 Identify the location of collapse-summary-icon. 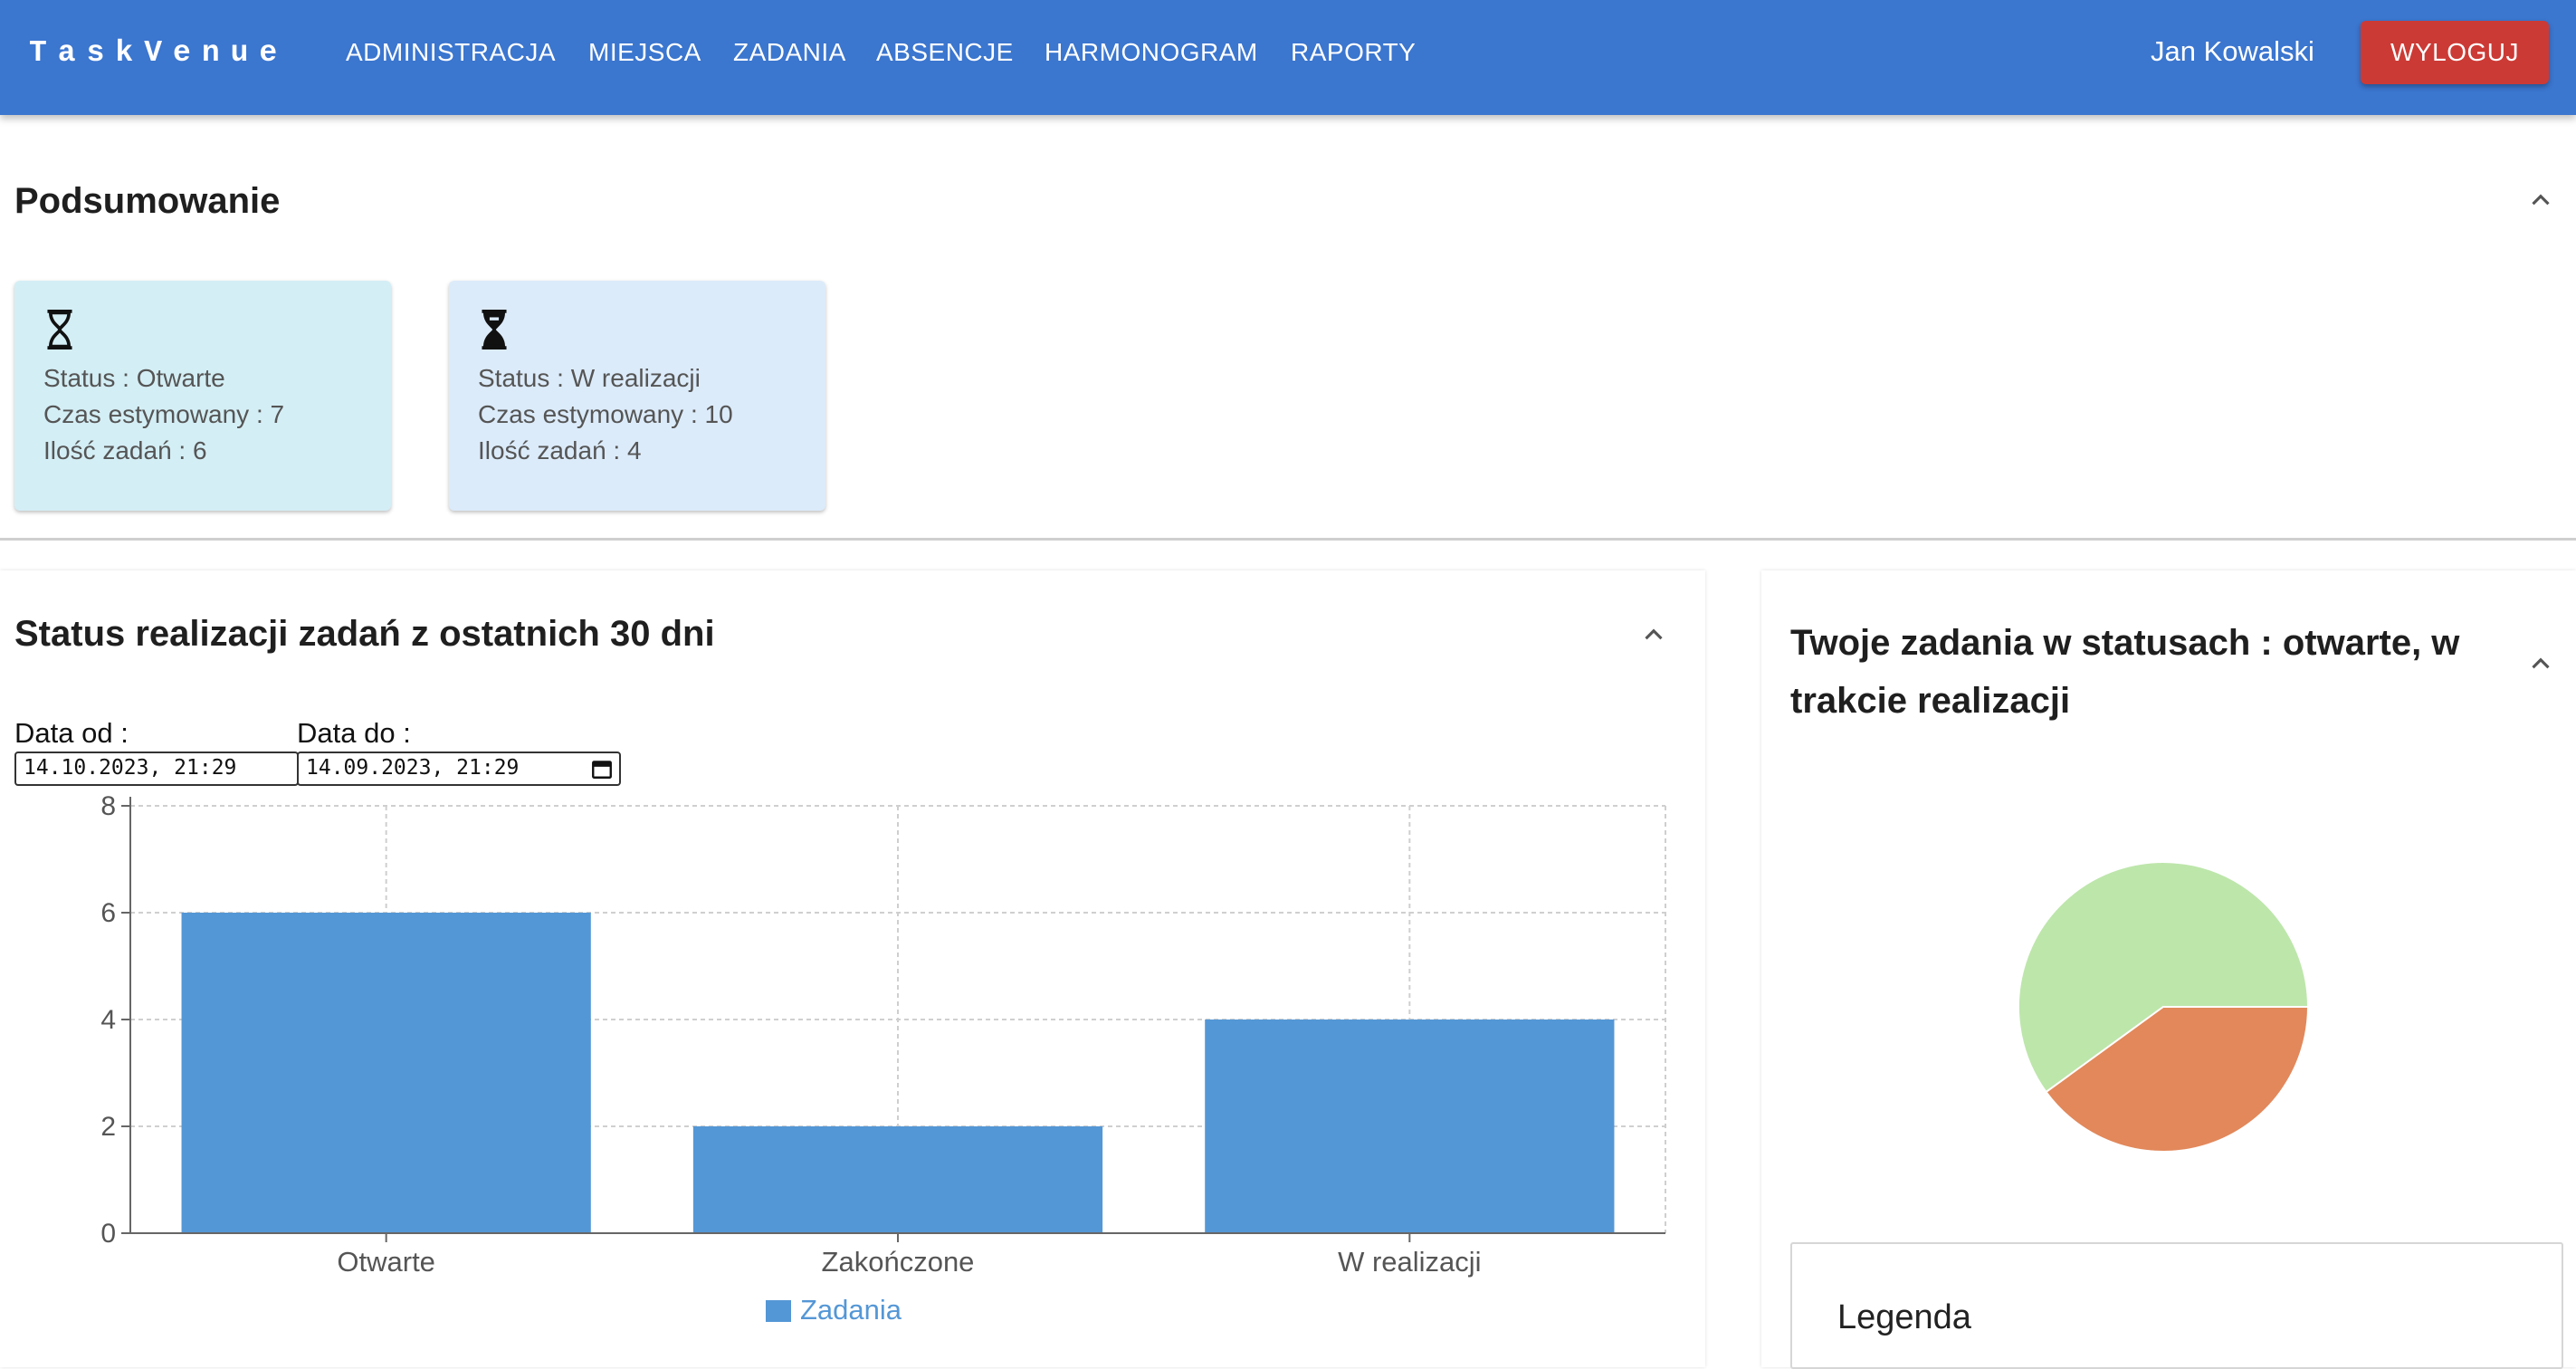
(2540, 200).